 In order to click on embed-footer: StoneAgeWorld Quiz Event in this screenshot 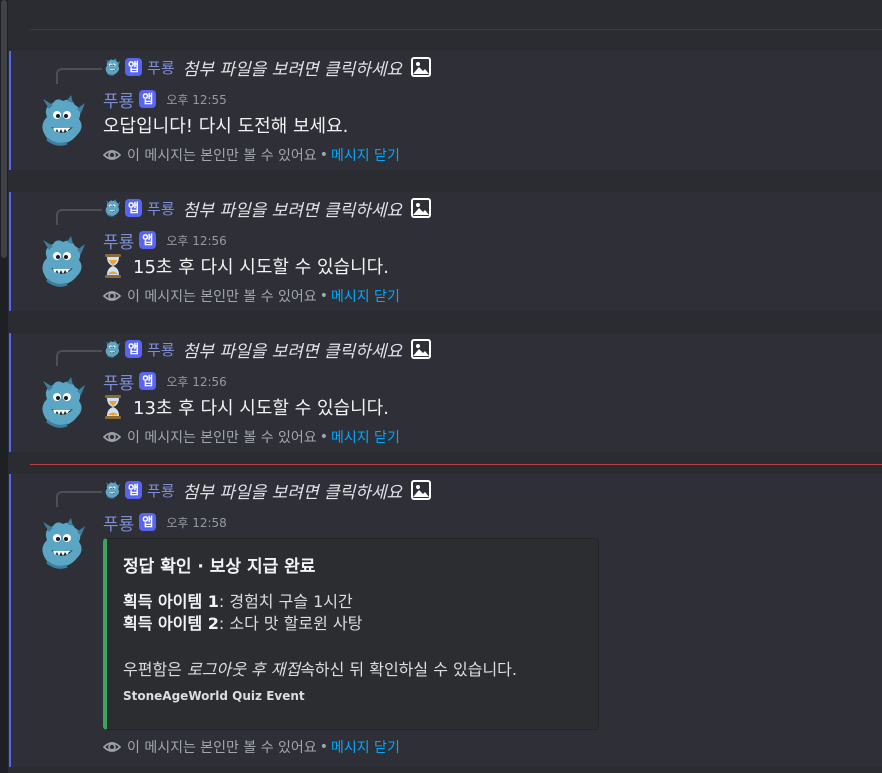, I will do `click(214, 696)`.